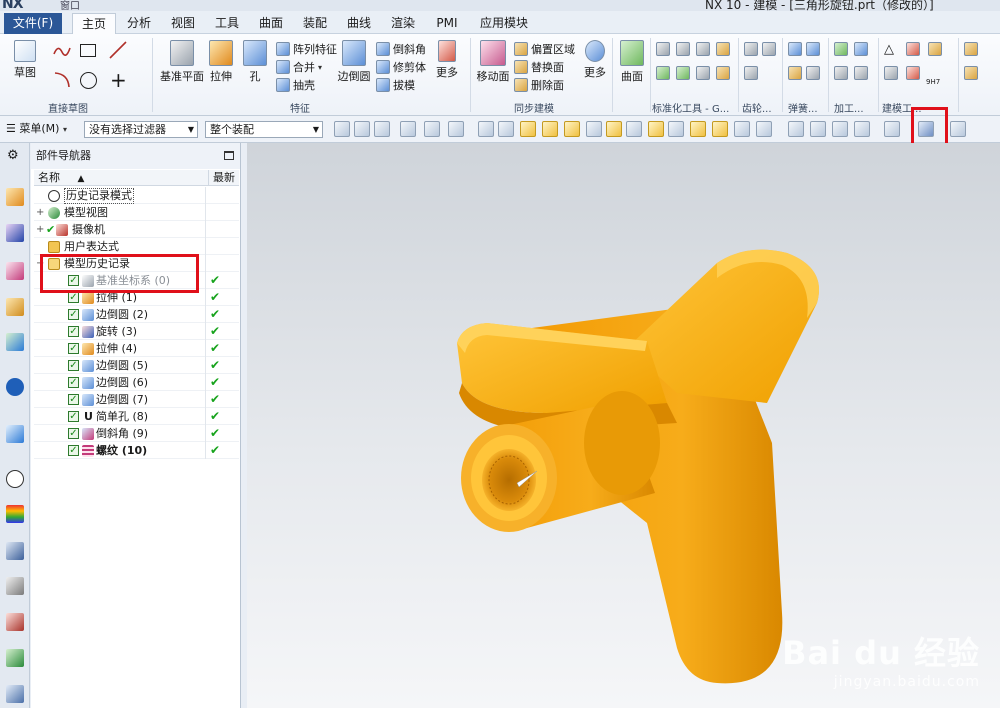 This screenshot has height=708, width=1000. Describe the element at coordinates (15, 342) in the screenshot. I see `library-icon` at that location.